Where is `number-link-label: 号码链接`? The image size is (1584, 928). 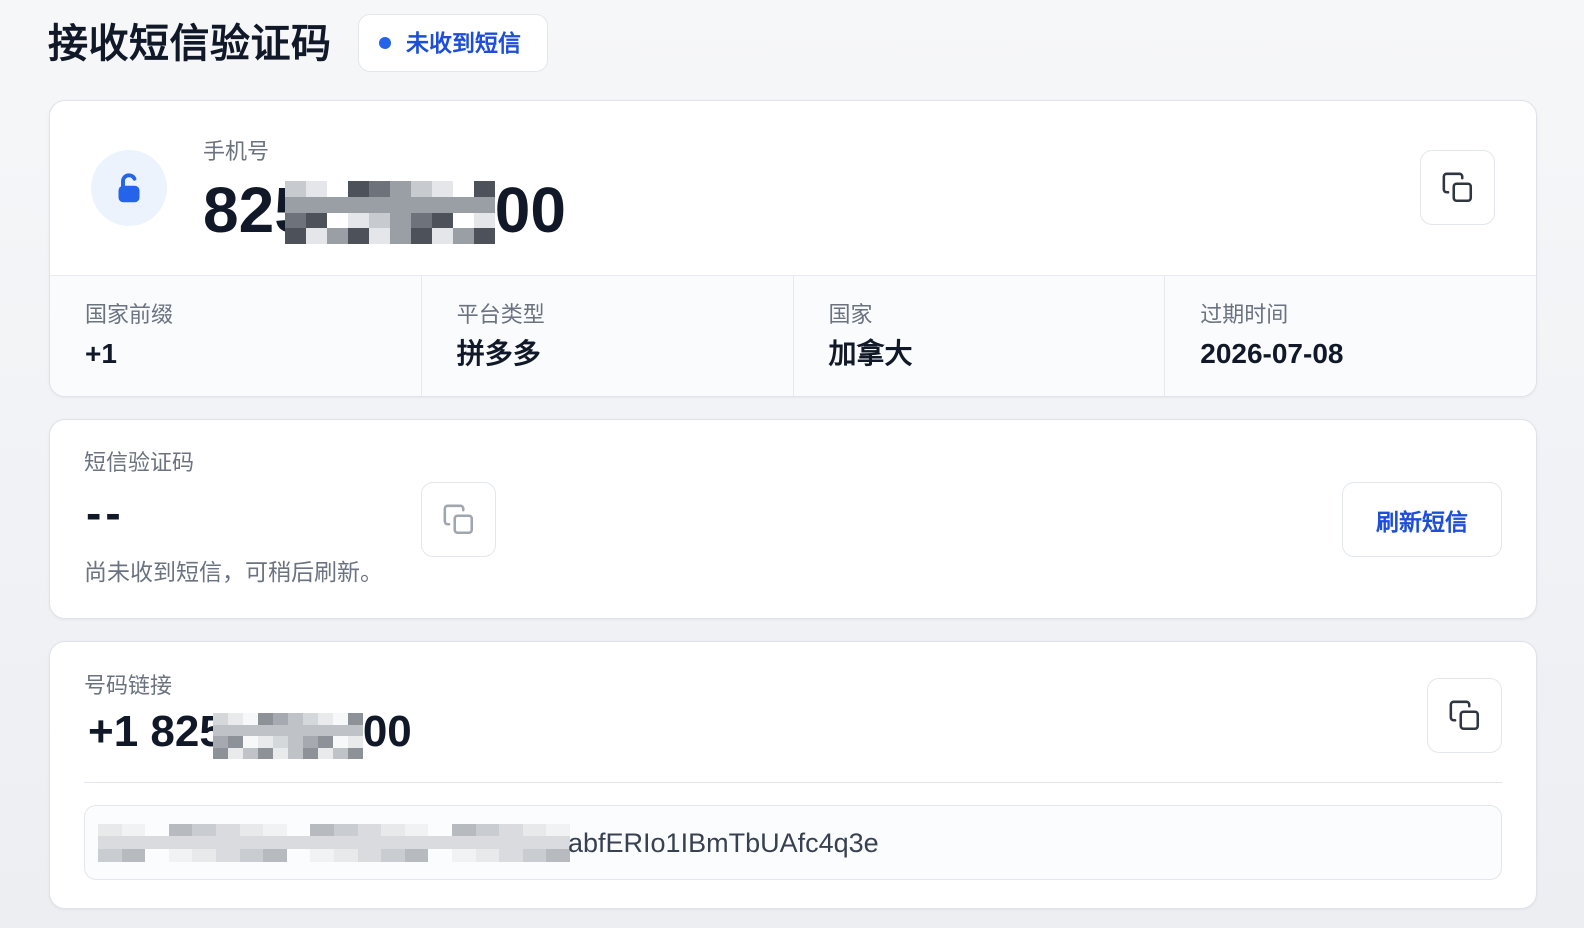 number-link-label: 号码链接 is located at coordinates (128, 685).